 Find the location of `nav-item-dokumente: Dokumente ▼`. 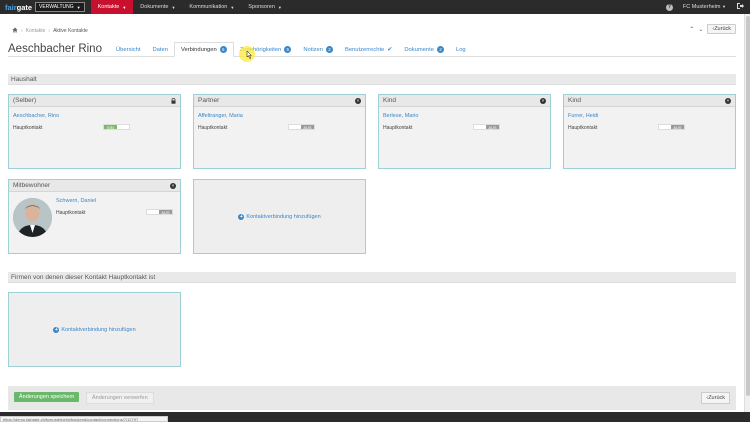

nav-item-dokumente: Dokumente ▼ is located at coordinates (157, 7).